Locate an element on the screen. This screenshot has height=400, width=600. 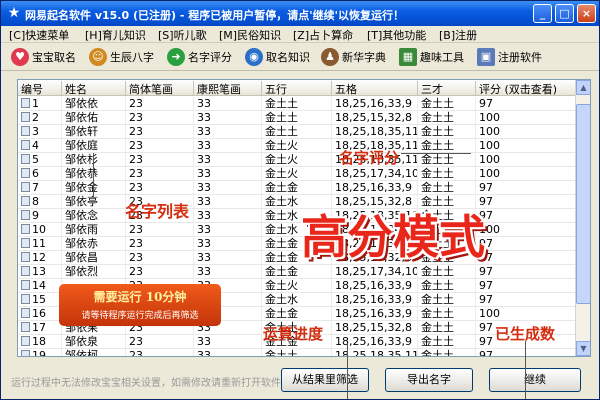
table-row: 19 邹依柯 23 33 金土土 18,25,18,35,11 金土土 97 is located at coordinates (297, 353).